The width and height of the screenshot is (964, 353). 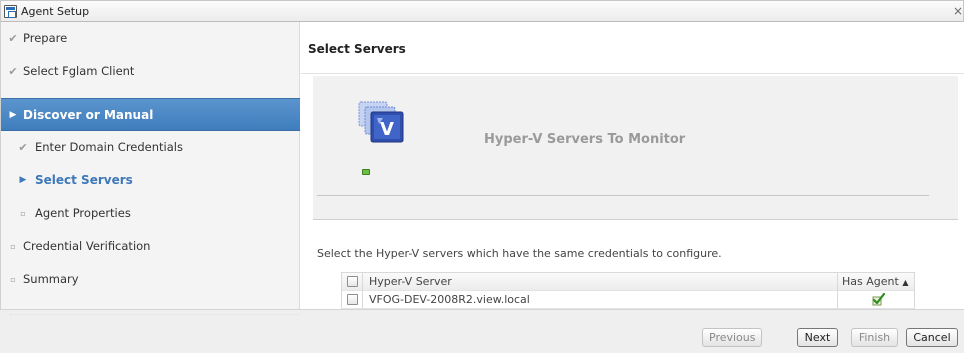 I want to click on table-header-row: Hyper-V Server Has Agent ▲, so click(x=628, y=282).